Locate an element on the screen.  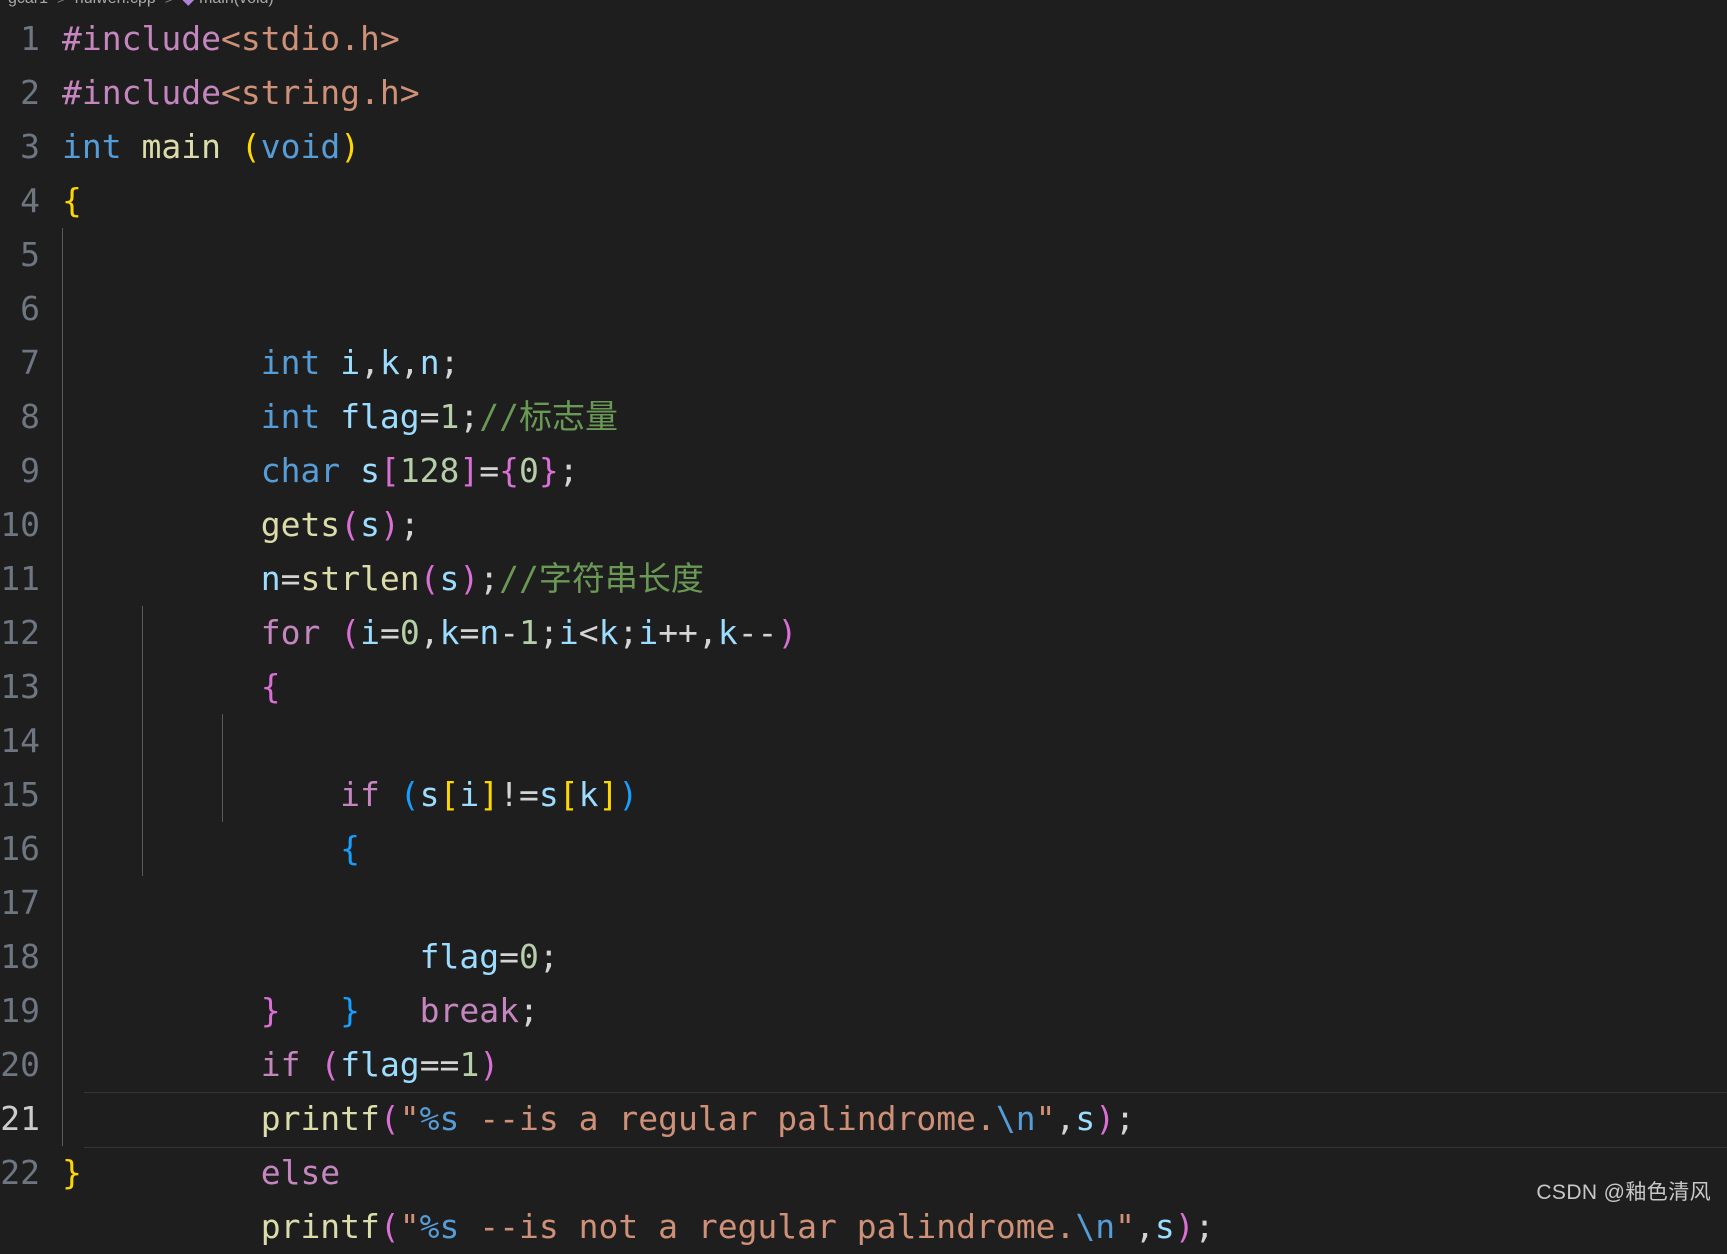
code-line-content: if (flag==1) is located at coordinates (894, 957).